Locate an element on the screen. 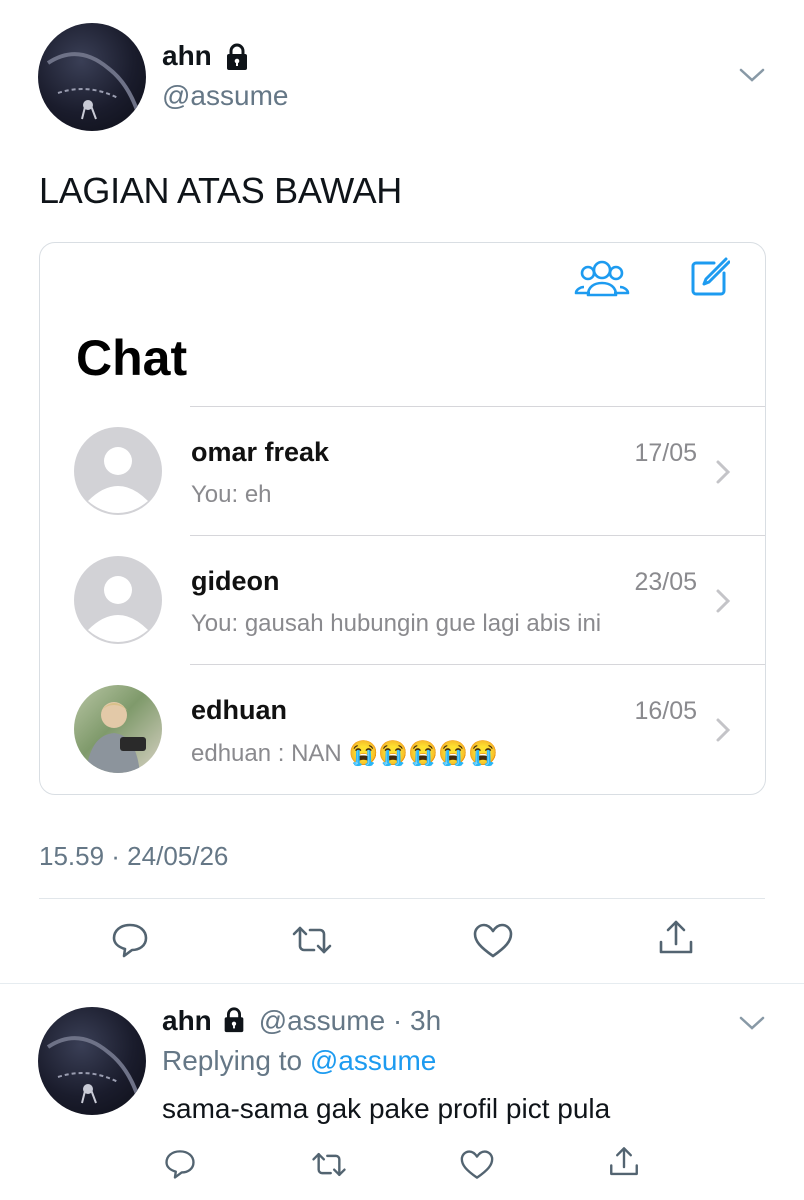  reply-author-avatar is located at coordinates (92, 1061).